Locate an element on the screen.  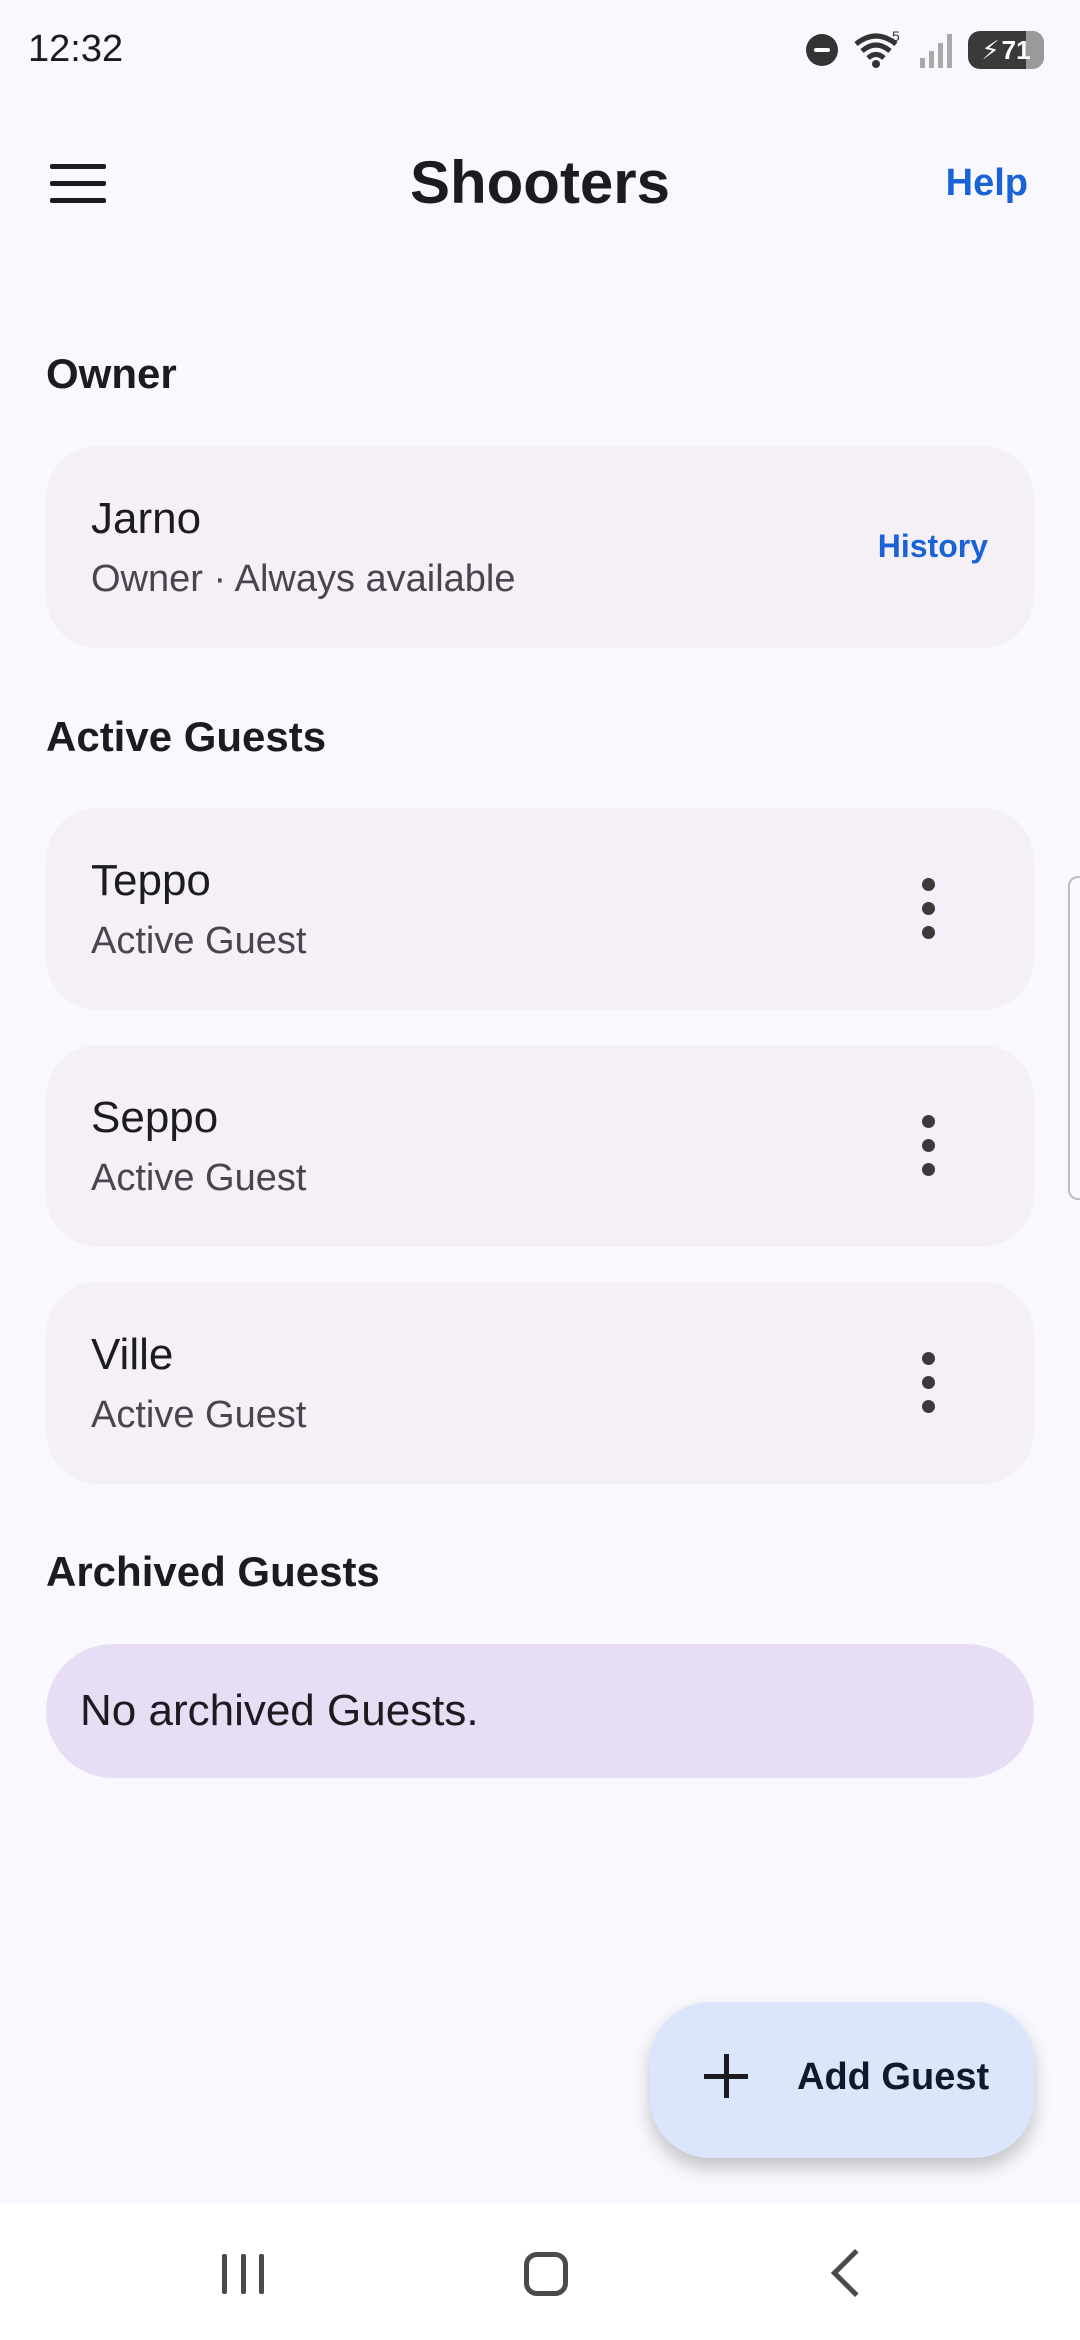
add-guest-label: Add Guest is located at coordinates (893, 2077).